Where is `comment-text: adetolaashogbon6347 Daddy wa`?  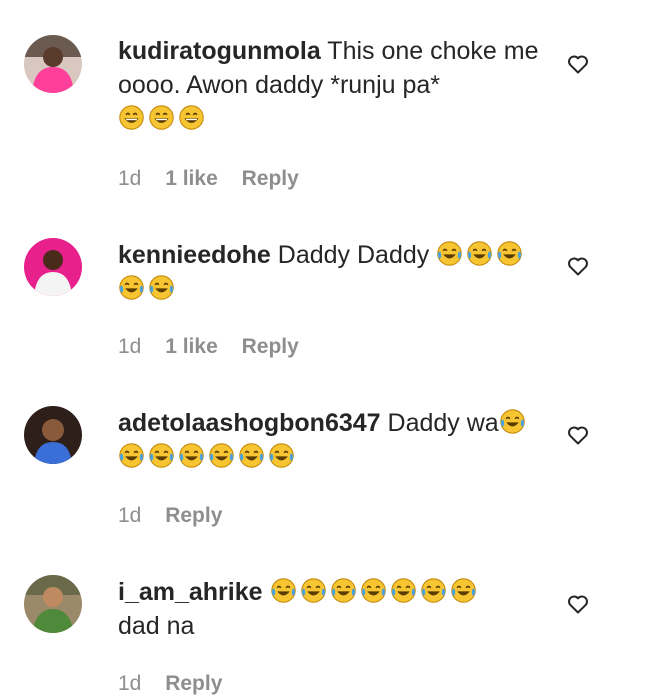 comment-text: adetolaashogbon6347 Daddy wa is located at coordinates (333, 440).